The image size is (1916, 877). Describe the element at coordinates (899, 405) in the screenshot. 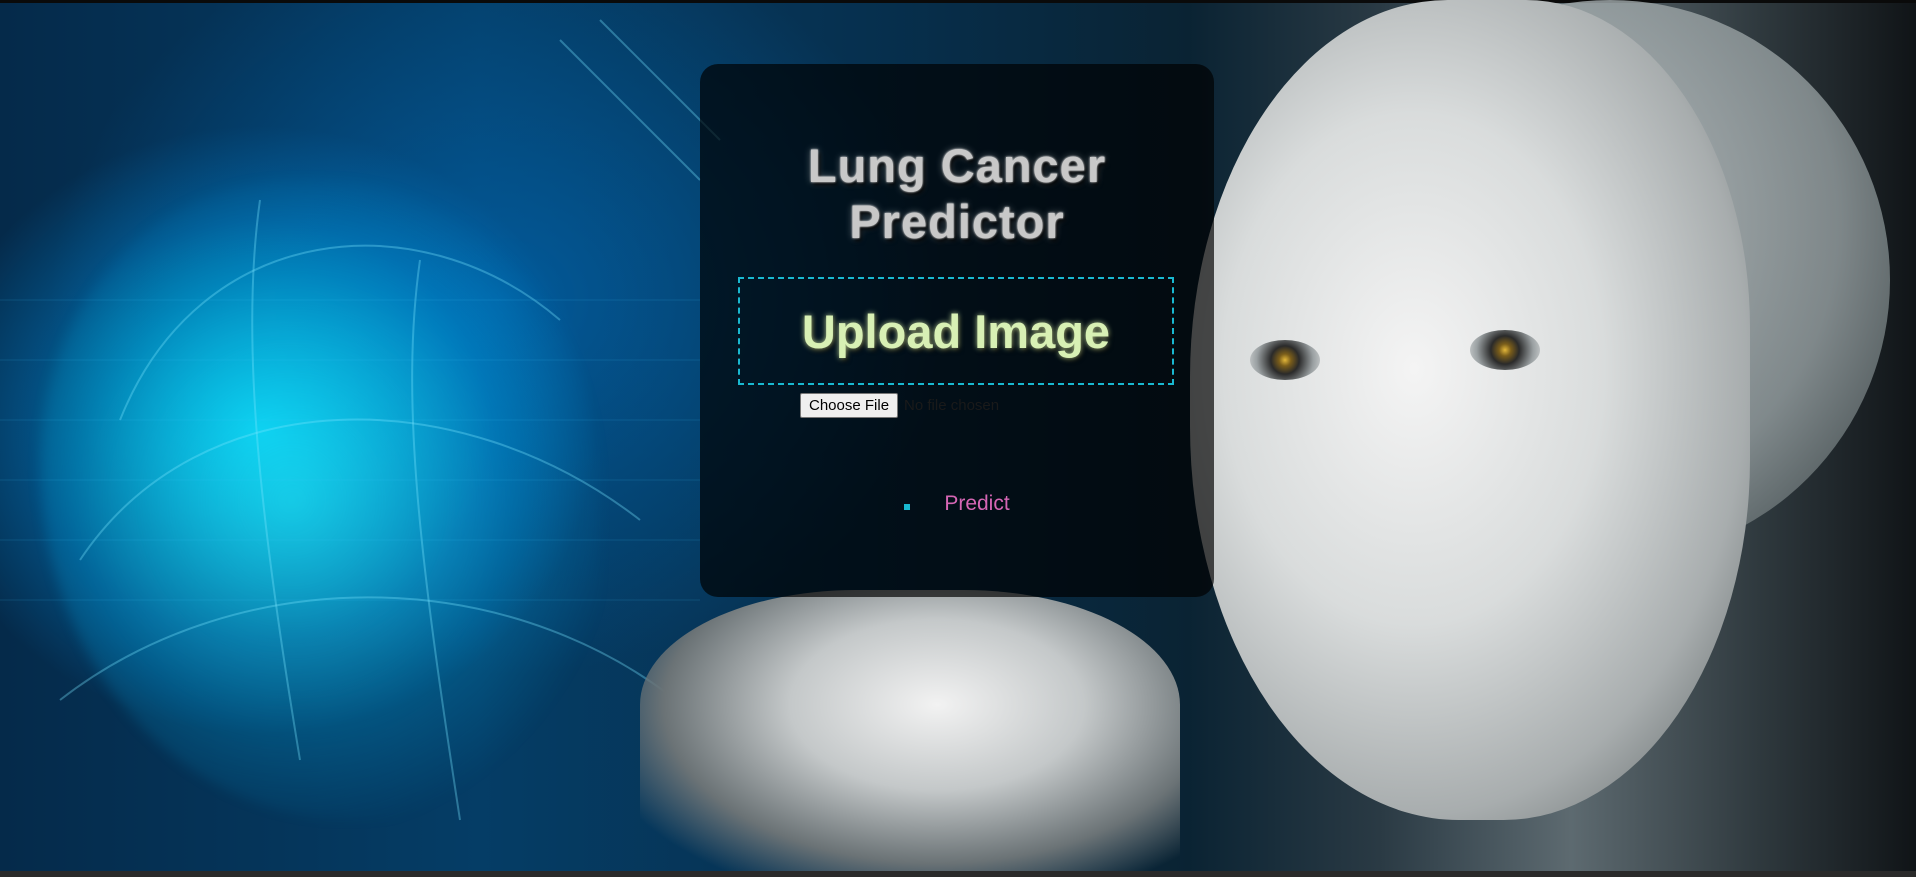

I see `file-input: Choose File No file chosen` at that location.